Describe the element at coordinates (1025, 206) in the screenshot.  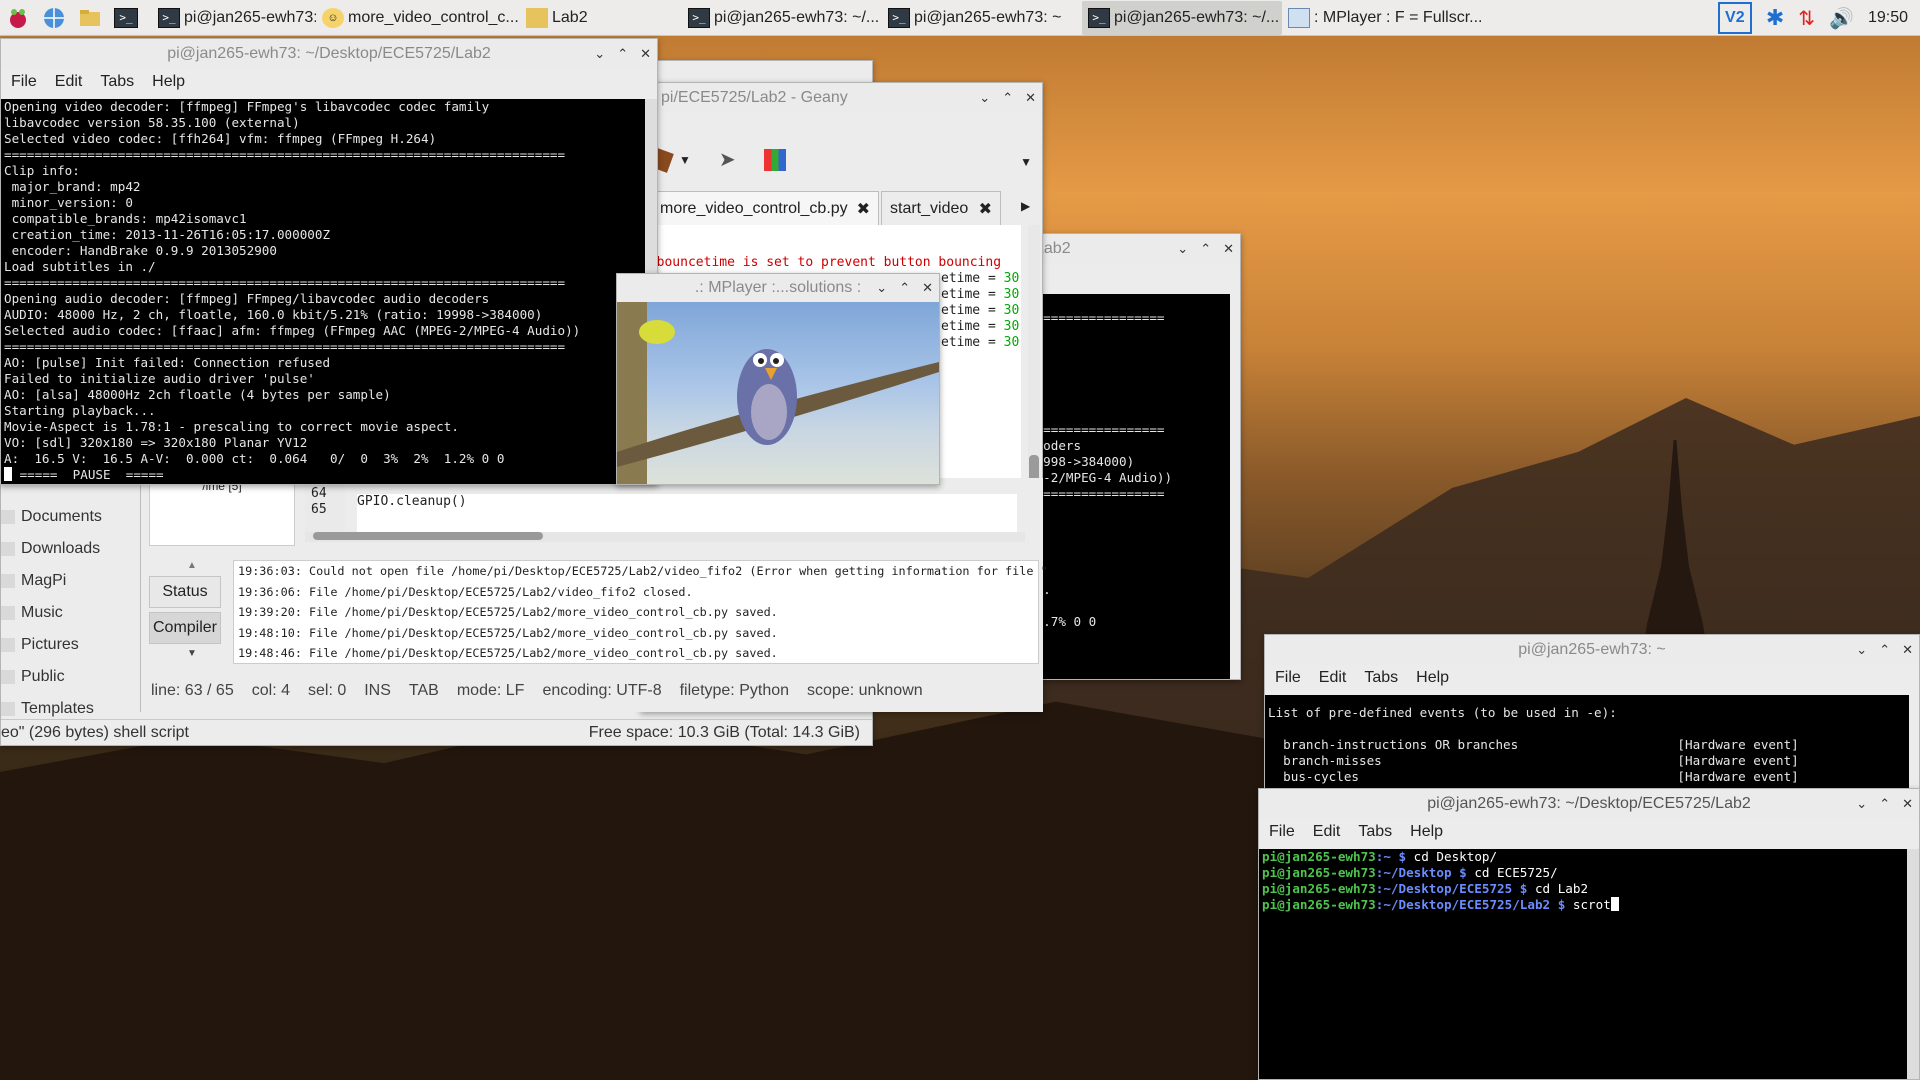
I see `tab-scroll-right-icon: ▶` at that location.